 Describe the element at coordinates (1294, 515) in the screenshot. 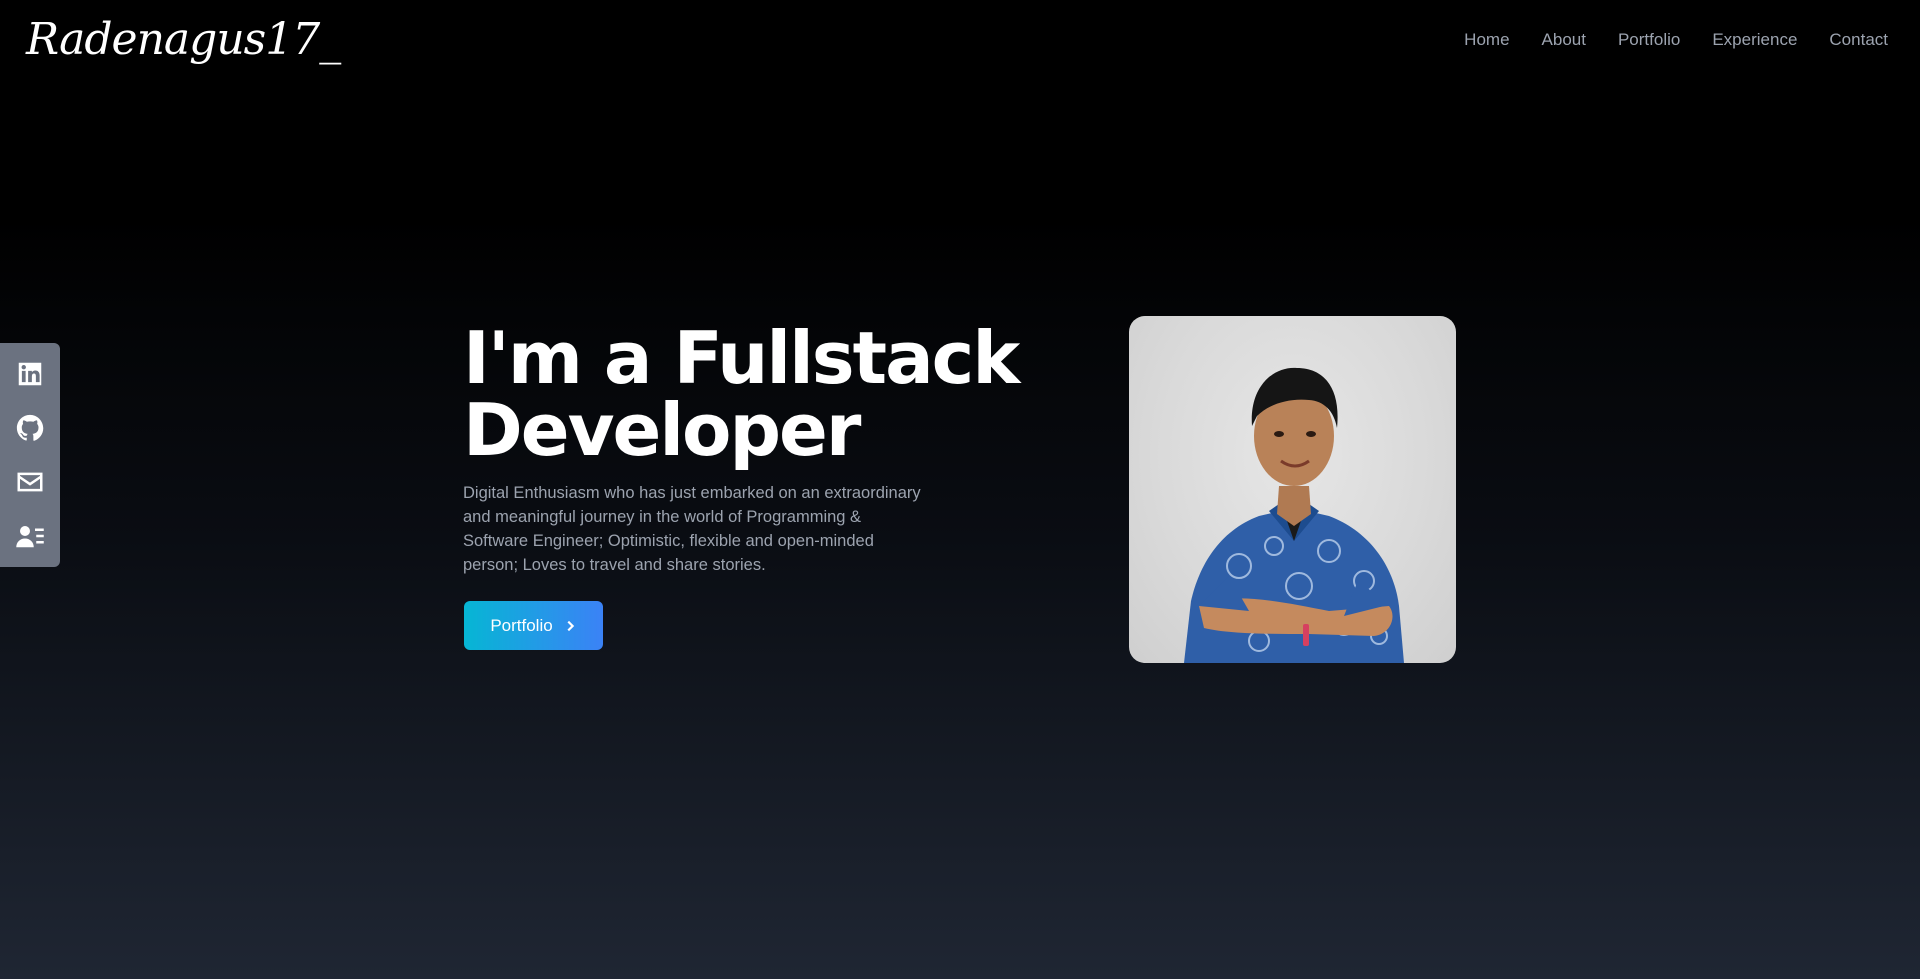

I see `profile-photo-illustration` at that location.